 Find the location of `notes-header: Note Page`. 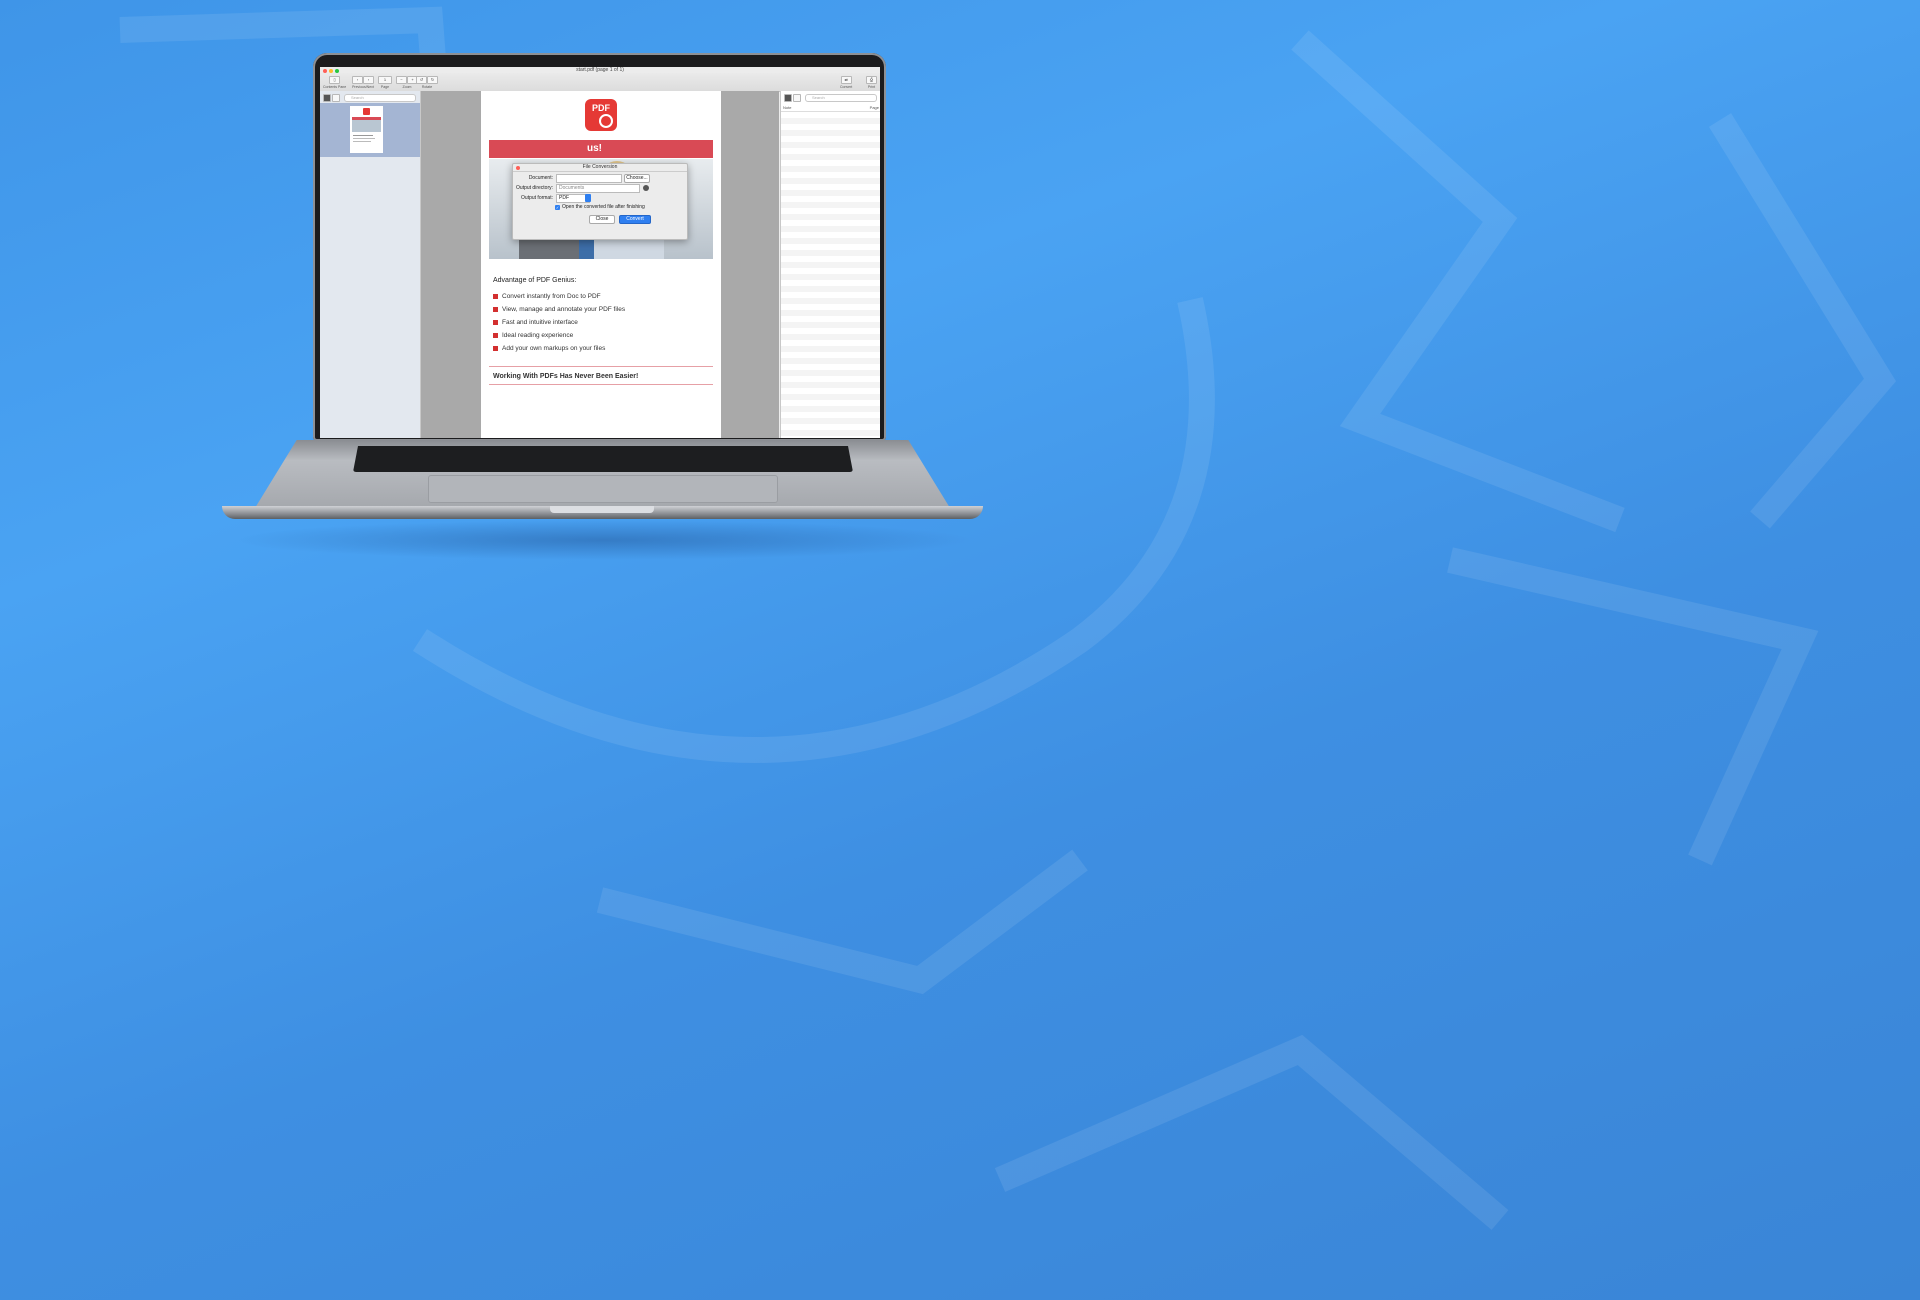

notes-header: Note Page is located at coordinates (830, 108).